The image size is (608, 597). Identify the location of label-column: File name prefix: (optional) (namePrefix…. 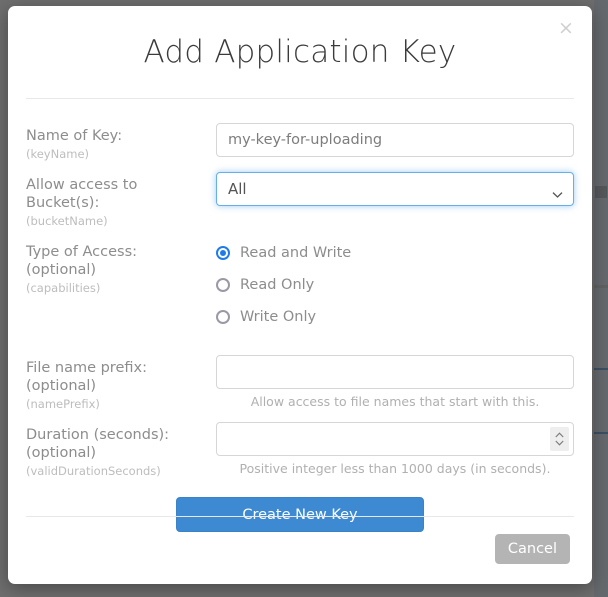
(121, 383).